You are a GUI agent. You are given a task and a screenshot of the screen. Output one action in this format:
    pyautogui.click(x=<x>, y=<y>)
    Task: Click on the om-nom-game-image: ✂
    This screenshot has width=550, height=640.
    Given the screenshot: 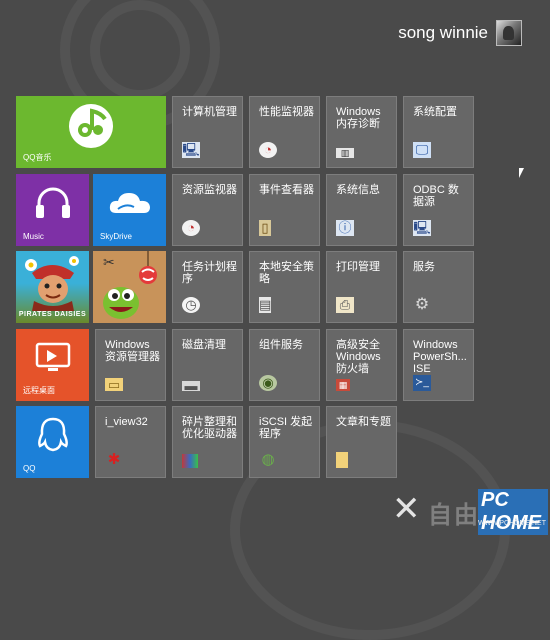 What is the action you would take?
    pyautogui.click(x=129, y=287)
    